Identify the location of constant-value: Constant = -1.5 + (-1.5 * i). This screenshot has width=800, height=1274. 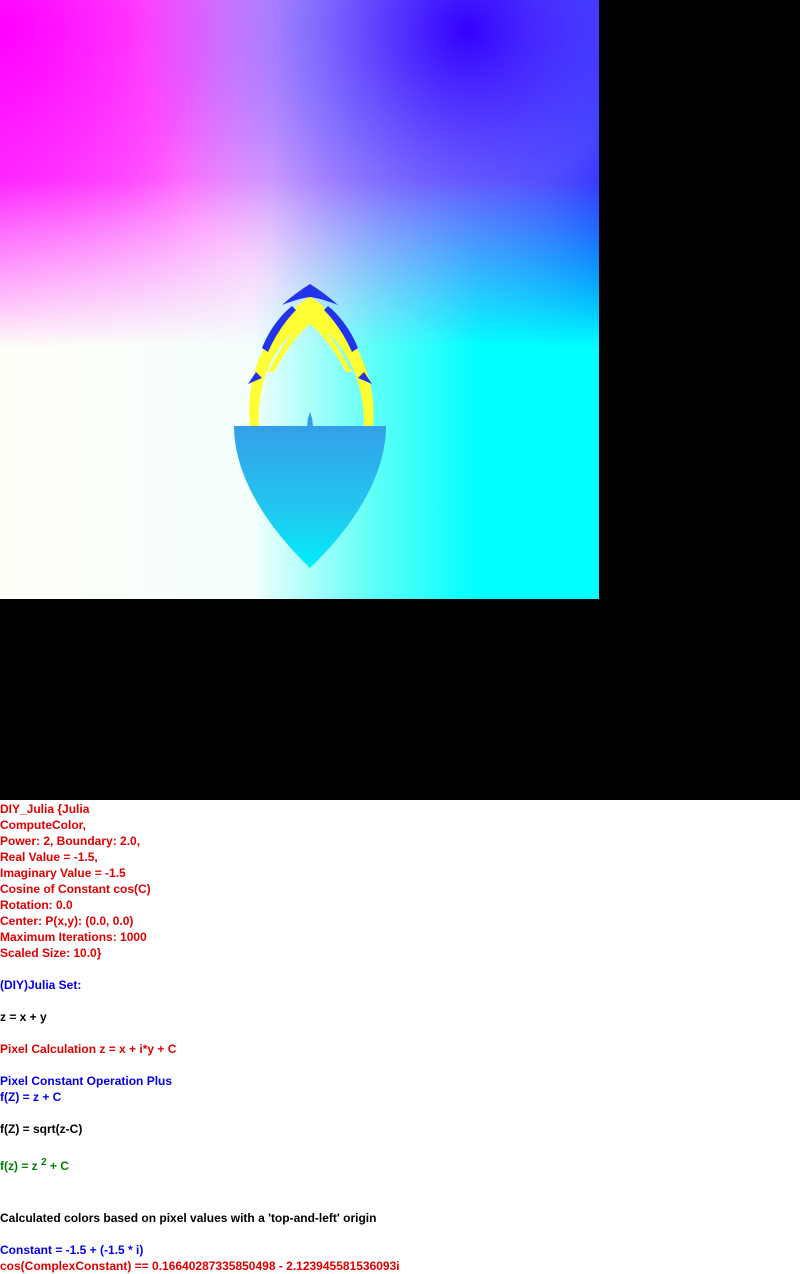
(72, 1250).